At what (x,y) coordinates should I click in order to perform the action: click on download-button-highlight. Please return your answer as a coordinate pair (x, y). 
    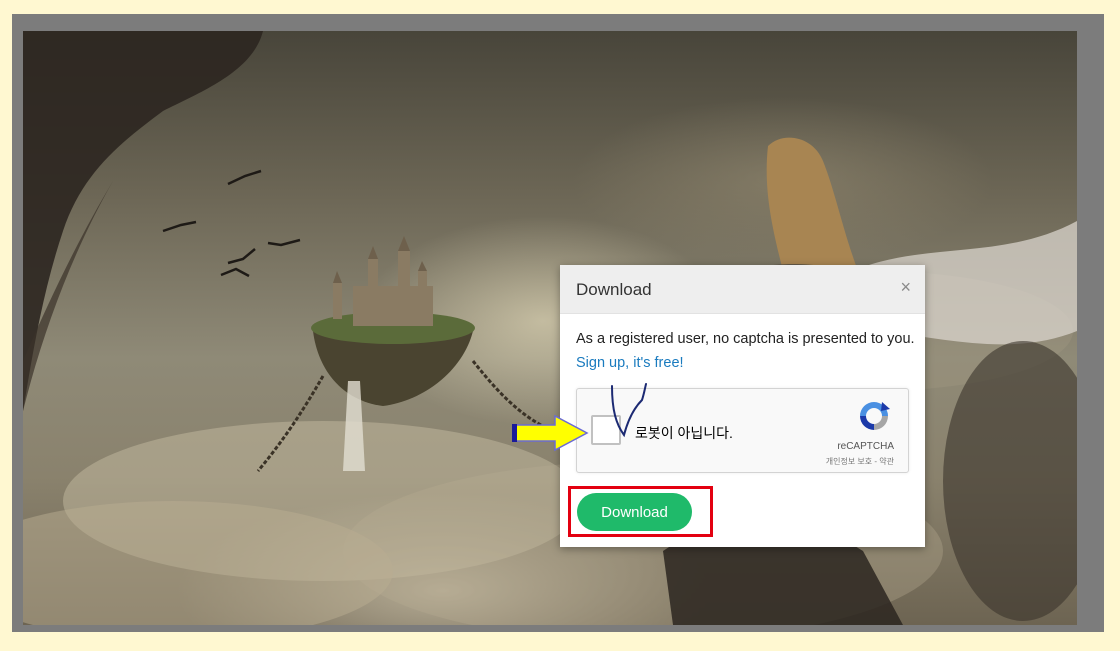
    Looking at the image, I should click on (640, 511).